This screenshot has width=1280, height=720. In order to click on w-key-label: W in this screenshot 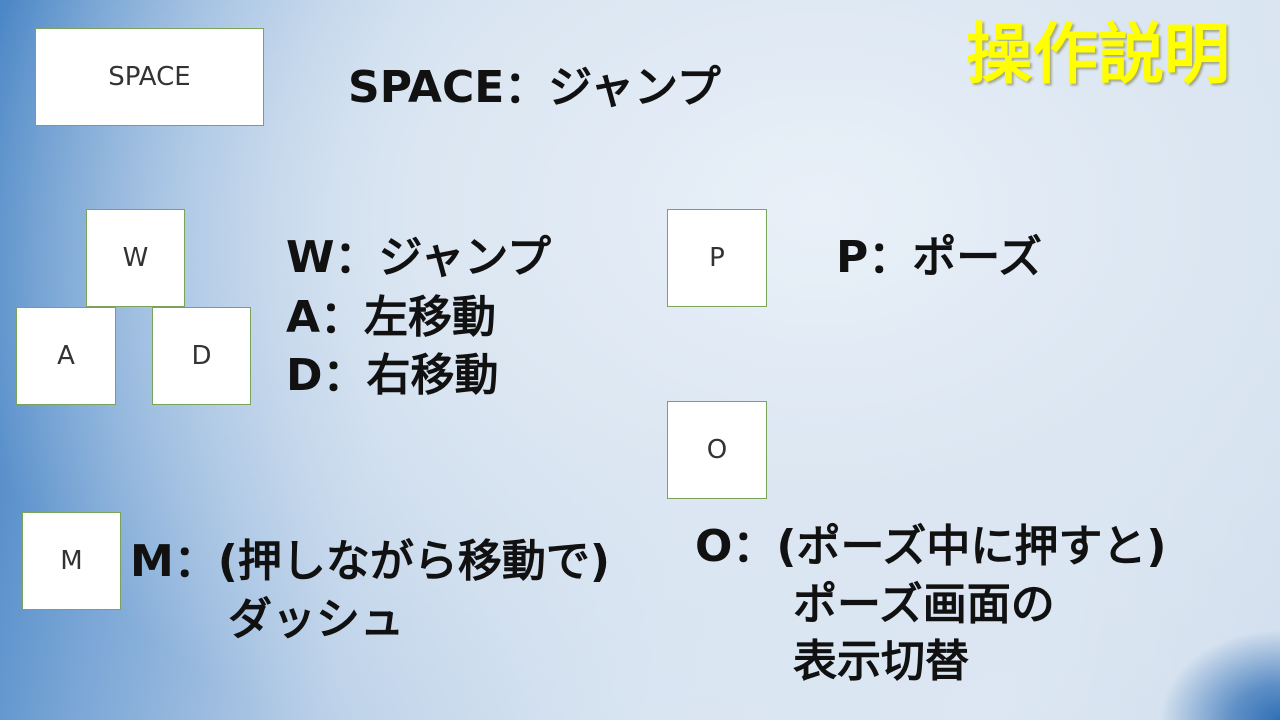, I will do `click(135, 258)`.